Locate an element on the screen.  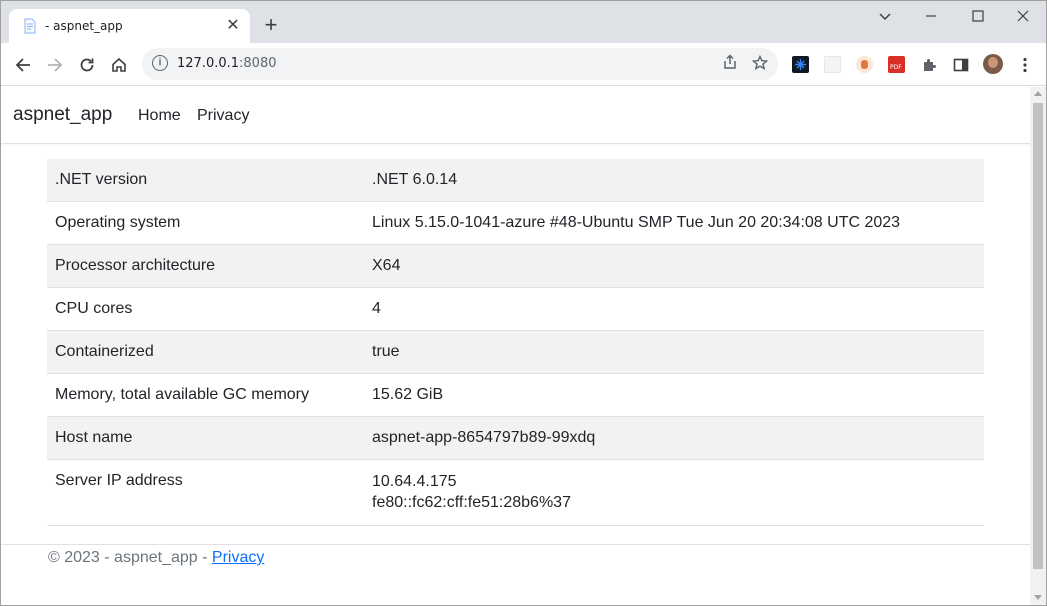
row-key: Memory, total available GC memory is located at coordinates (205, 395).